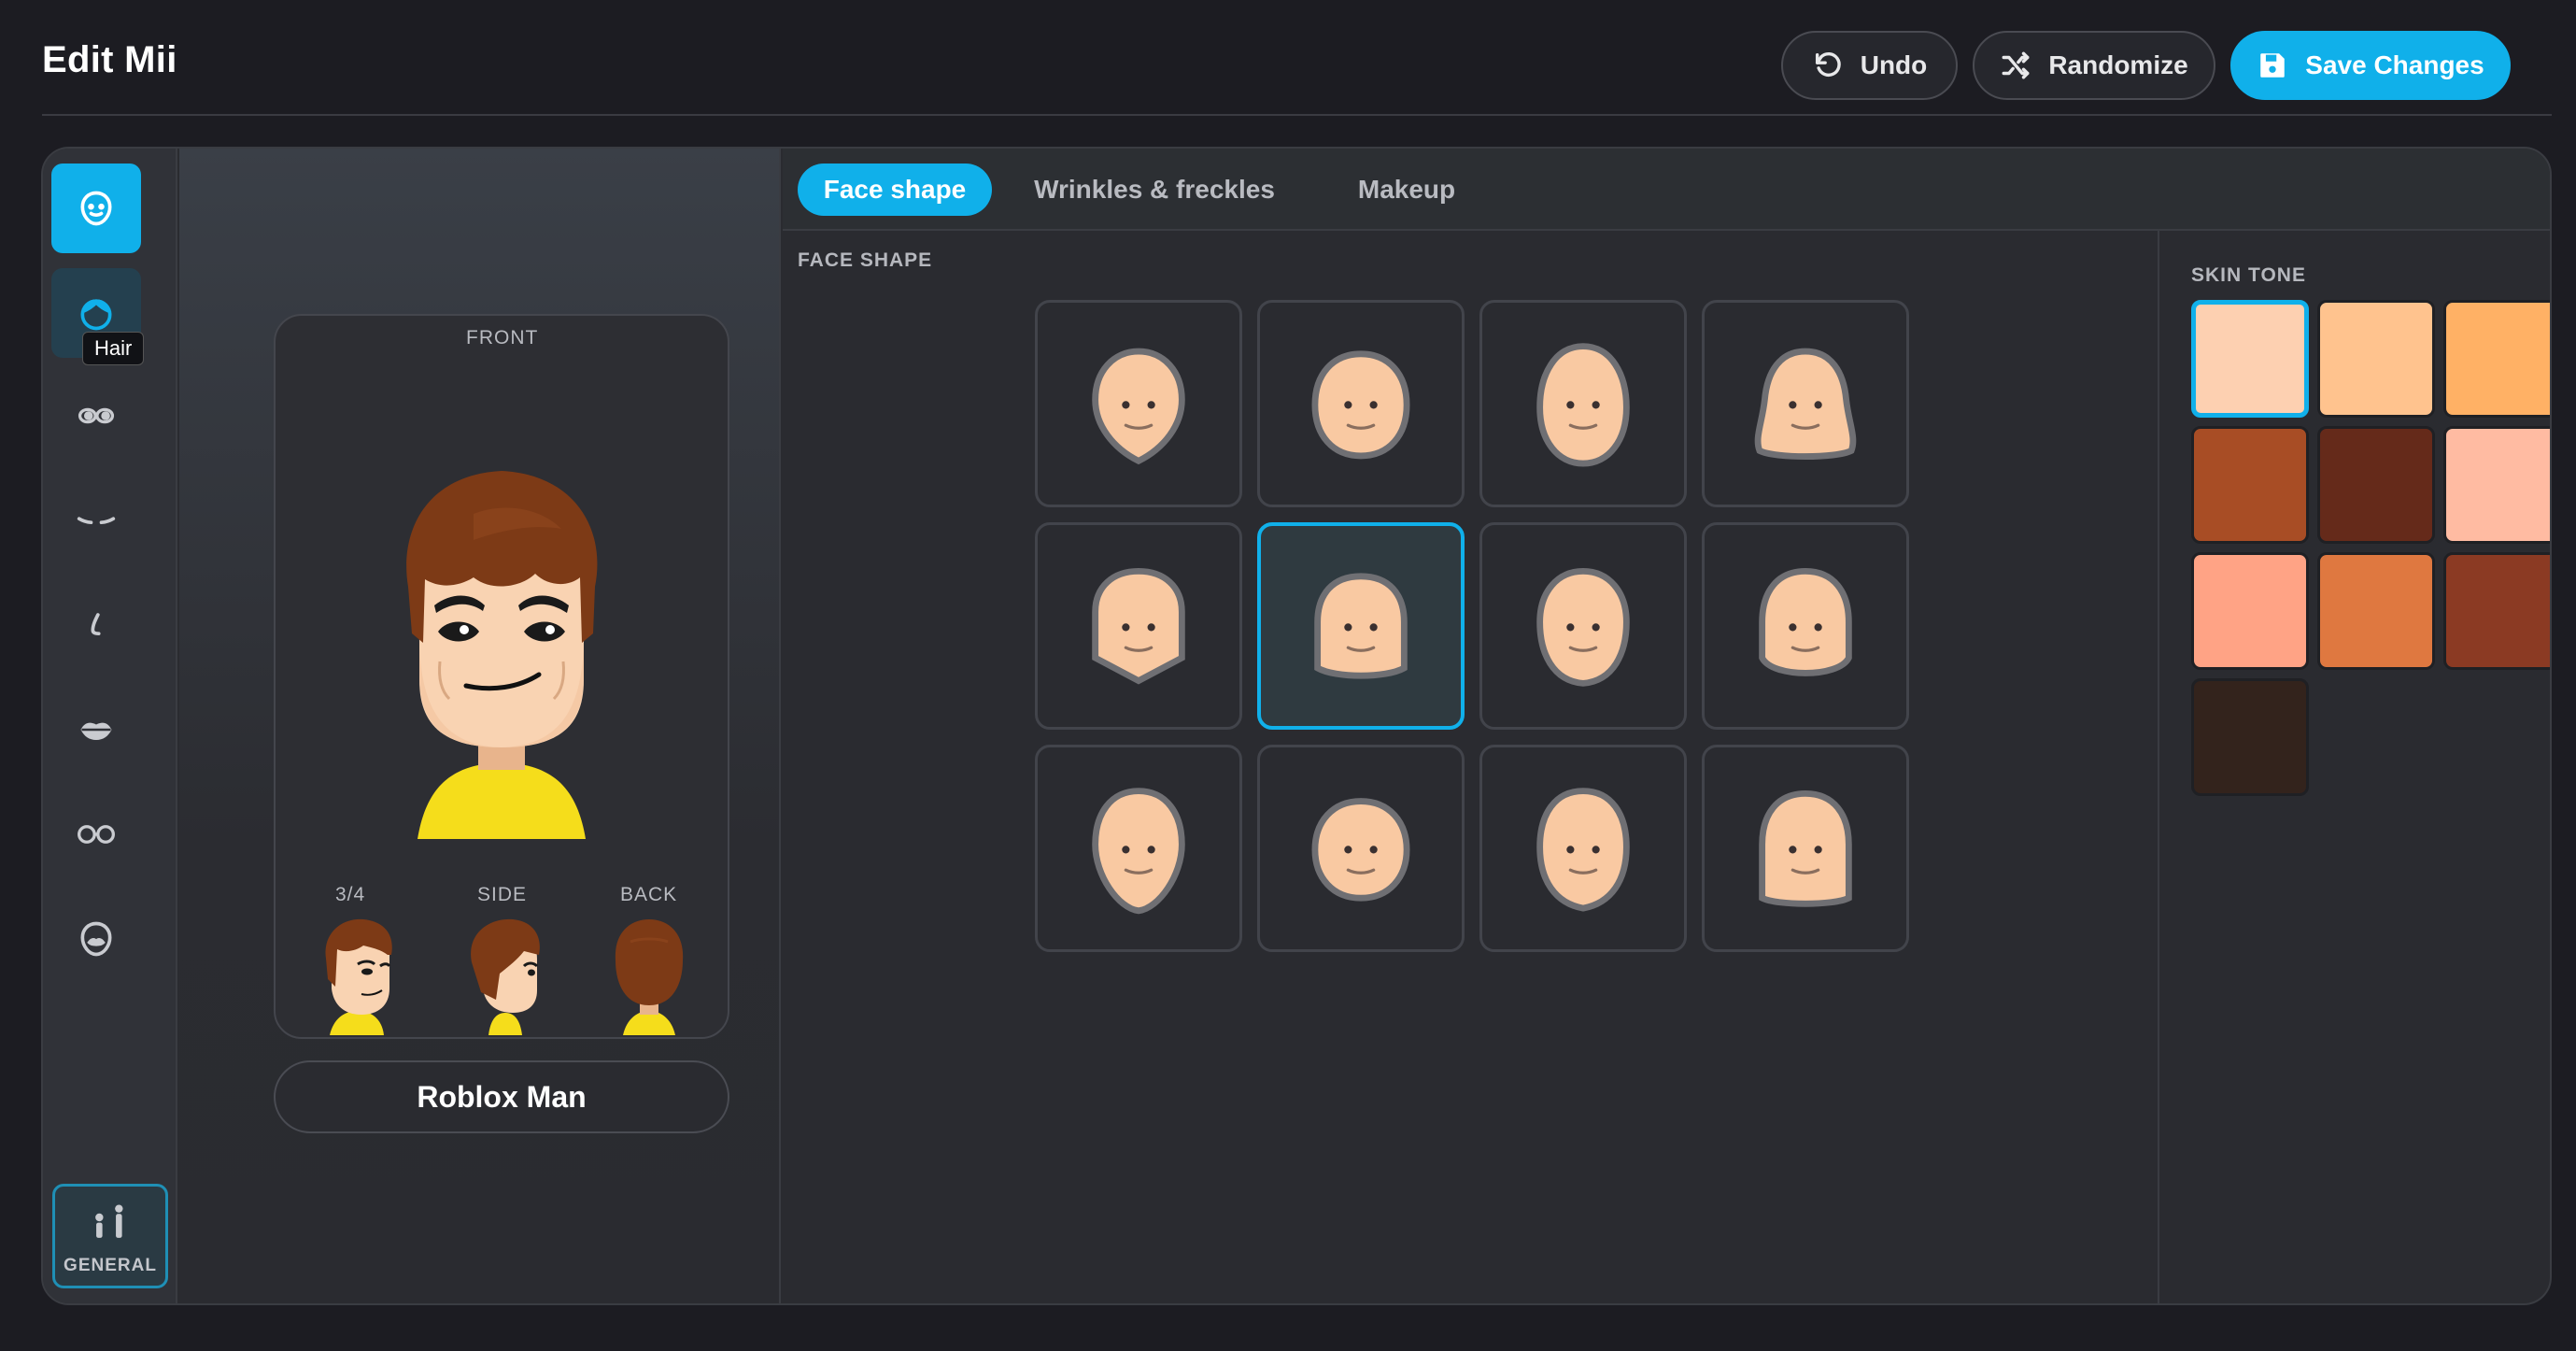 The width and height of the screenshot is (2576, 1351). What do you see at coordinates (2394, 64) in the screenshot?
I see `save-changes-label: Save Changes` at bounding box center [2394, 64].